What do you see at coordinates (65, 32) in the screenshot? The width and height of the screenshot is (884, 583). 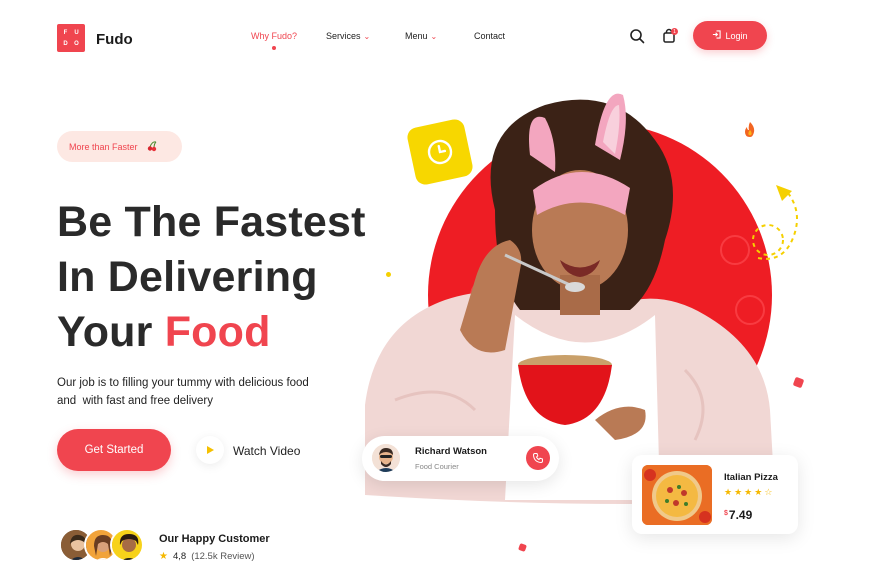 I see `logo-letter: F` at bounding box center [65, 32].